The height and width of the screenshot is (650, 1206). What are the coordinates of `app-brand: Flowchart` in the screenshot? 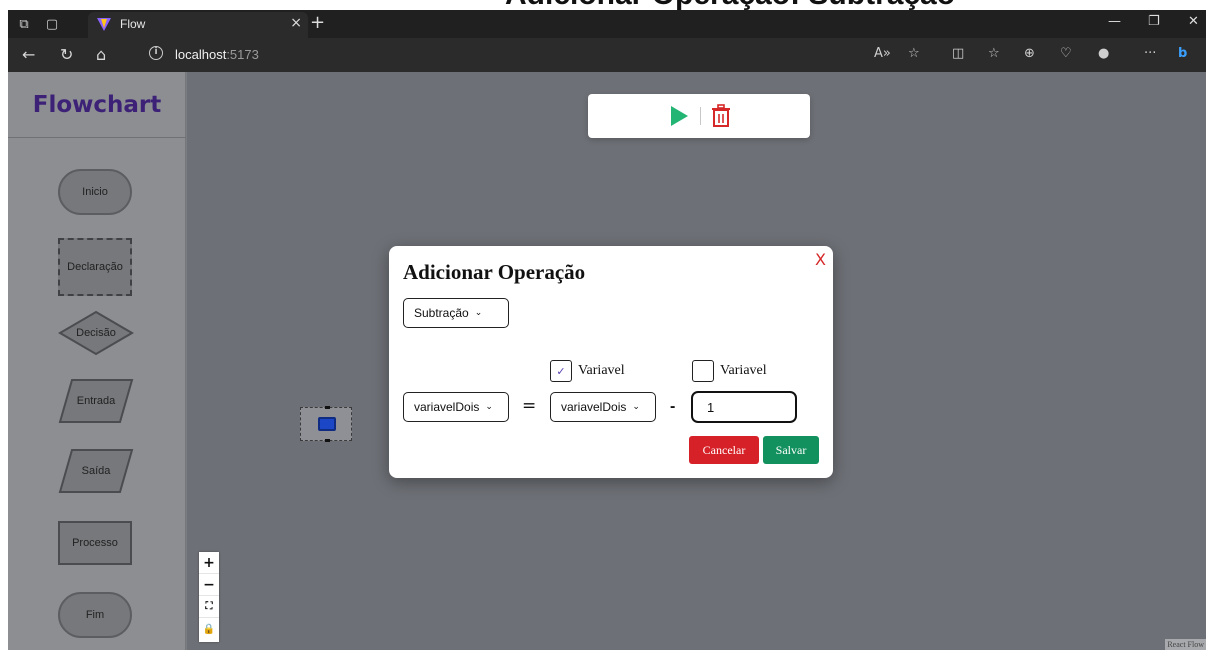 It's located at (97, 105).